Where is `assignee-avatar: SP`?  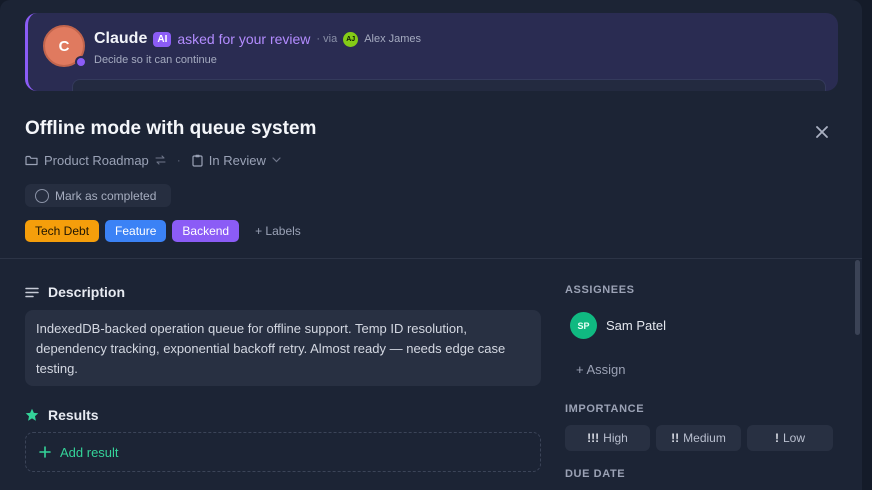 assignee-avatar: SP is located at coordinates (583, 325).